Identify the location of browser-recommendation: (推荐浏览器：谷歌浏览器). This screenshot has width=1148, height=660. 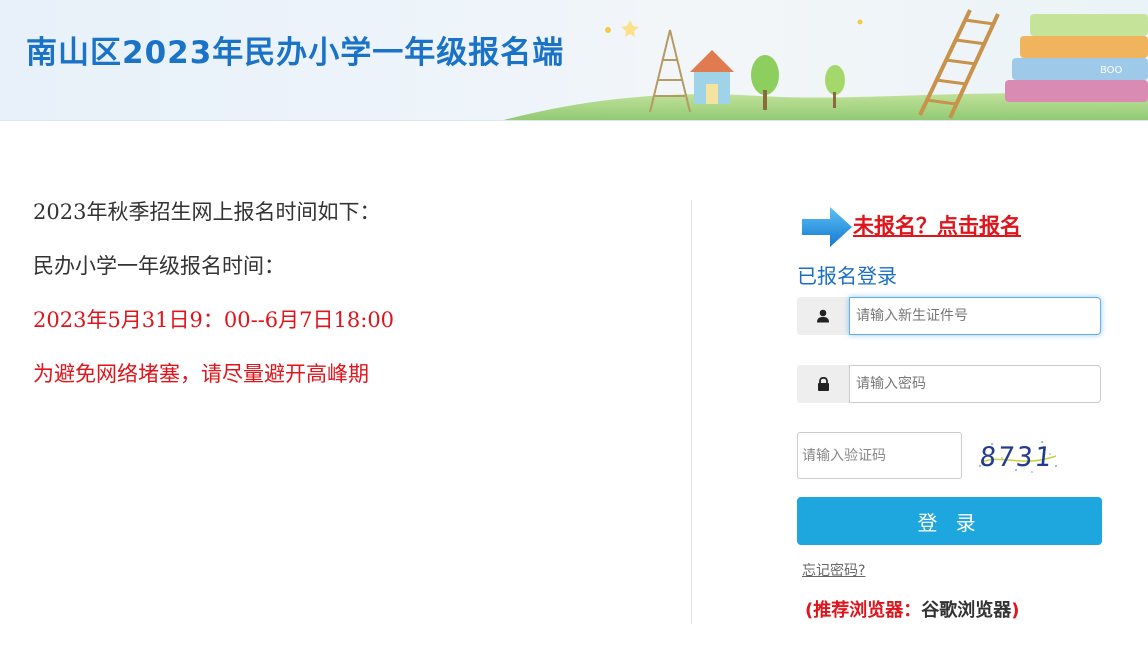
(912, 609).